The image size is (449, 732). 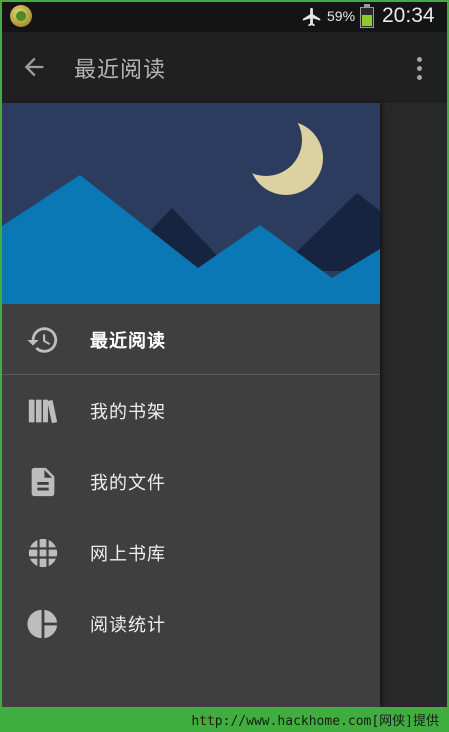 I want to click on menu-item-online-library: 网上书库, so click(x=191, y=552).